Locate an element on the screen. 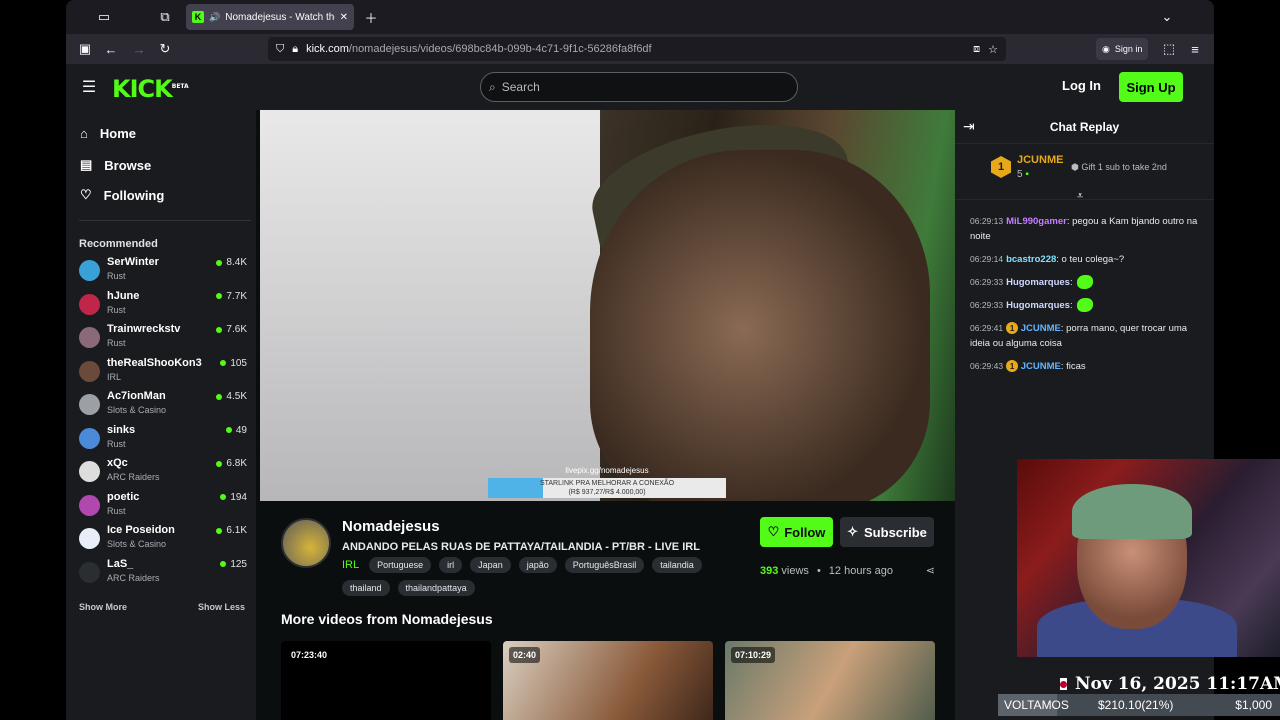 The height and width of the screenshot is (720, 1280). menu-icon: ≡ is located at coordinates (1195, 49).